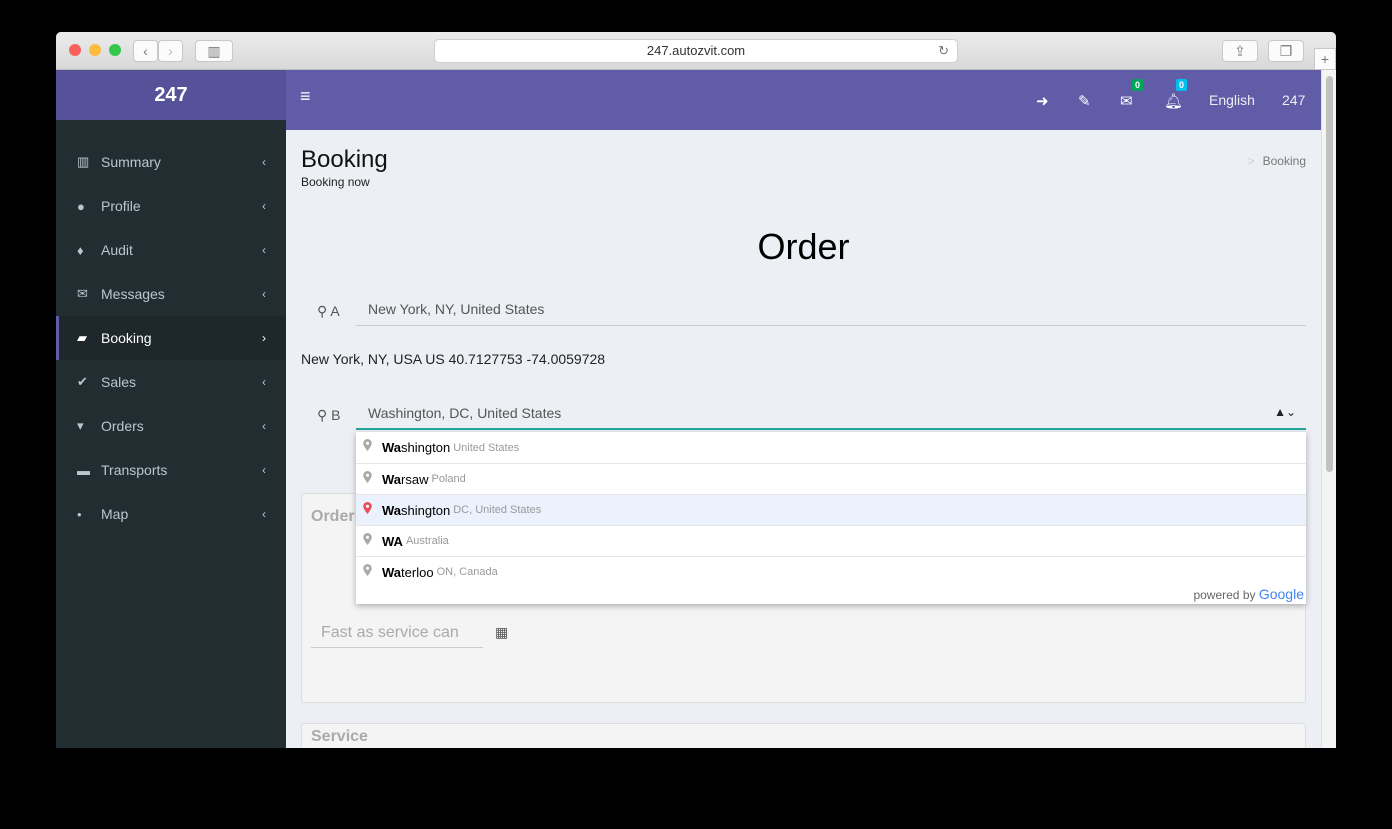  I want to click on secondary-text: Australia, so click(427, 541).